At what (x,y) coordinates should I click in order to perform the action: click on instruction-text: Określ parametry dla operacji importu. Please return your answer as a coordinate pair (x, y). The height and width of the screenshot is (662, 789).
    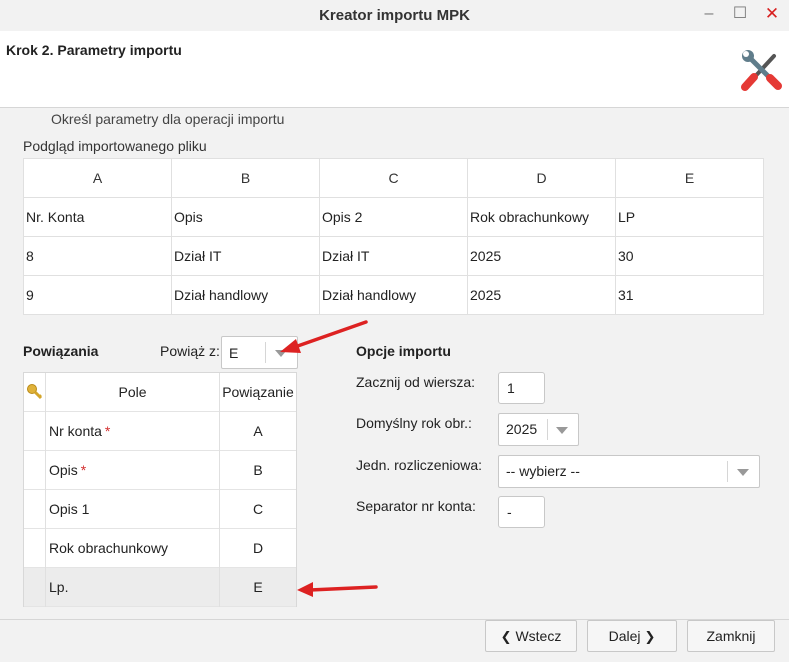
    Looking at the image, I should click on (168, 119).